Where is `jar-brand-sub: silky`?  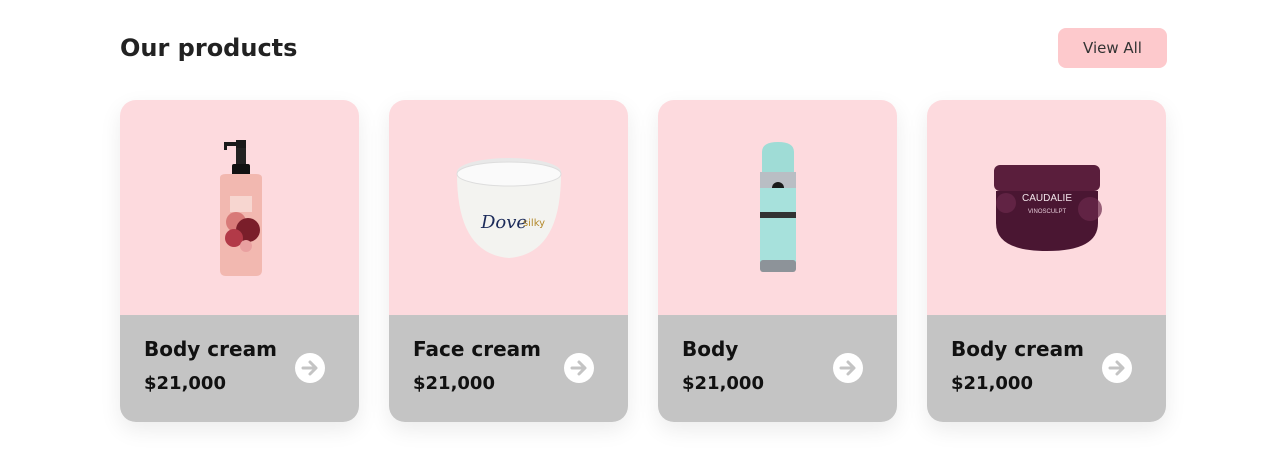 jar-brand-sub: silky is located at coordinates (533, 223).